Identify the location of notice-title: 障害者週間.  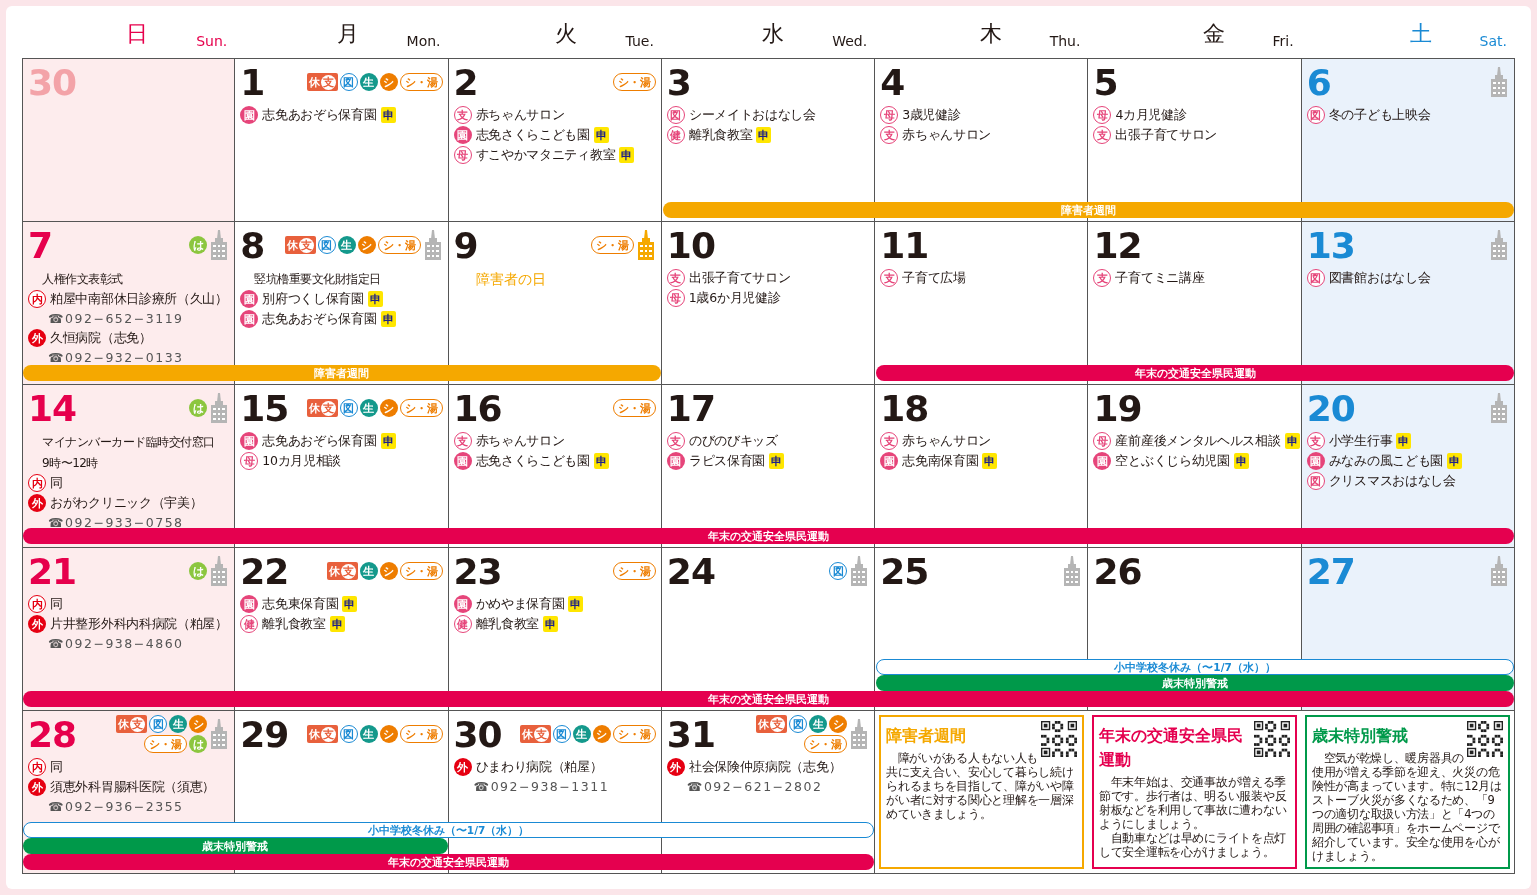
(926, 735).